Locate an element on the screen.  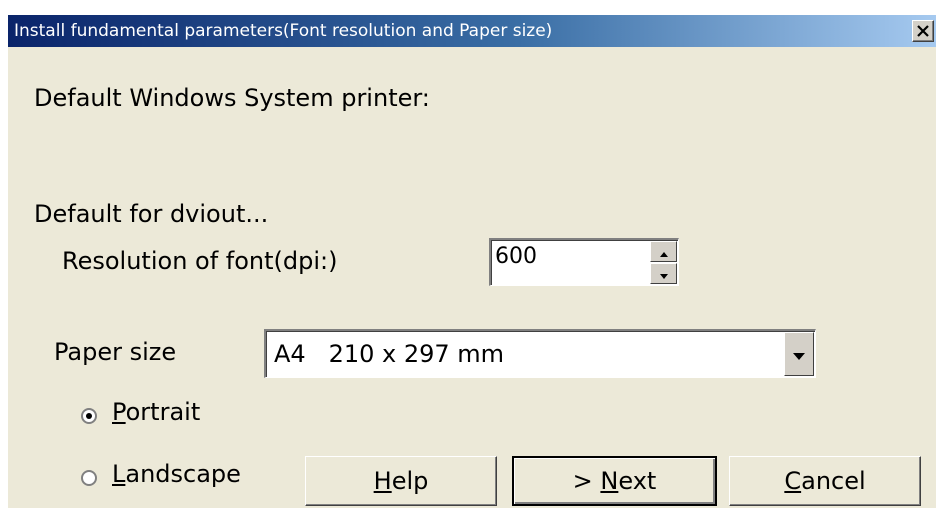
spin-down-button is located at coordinates (663, 273).